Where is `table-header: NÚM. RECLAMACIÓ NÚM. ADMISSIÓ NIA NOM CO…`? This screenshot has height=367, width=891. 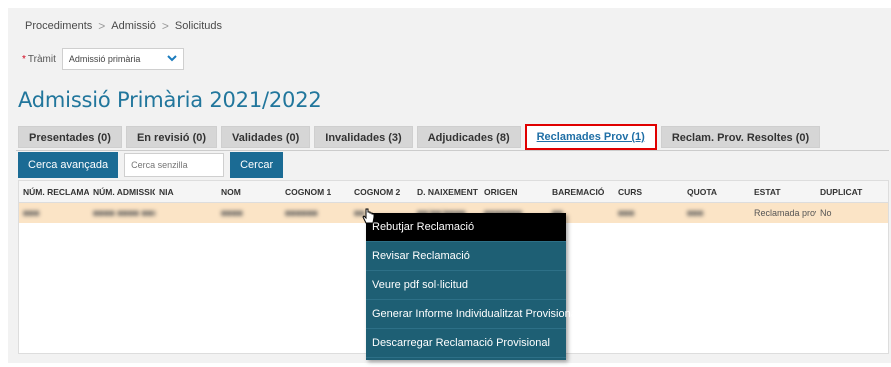 table-header: NÚM. RECLAMACIÓ NÚM. ADMISSIÓ NIA NOM CO… is located at coordinates (453, 192).